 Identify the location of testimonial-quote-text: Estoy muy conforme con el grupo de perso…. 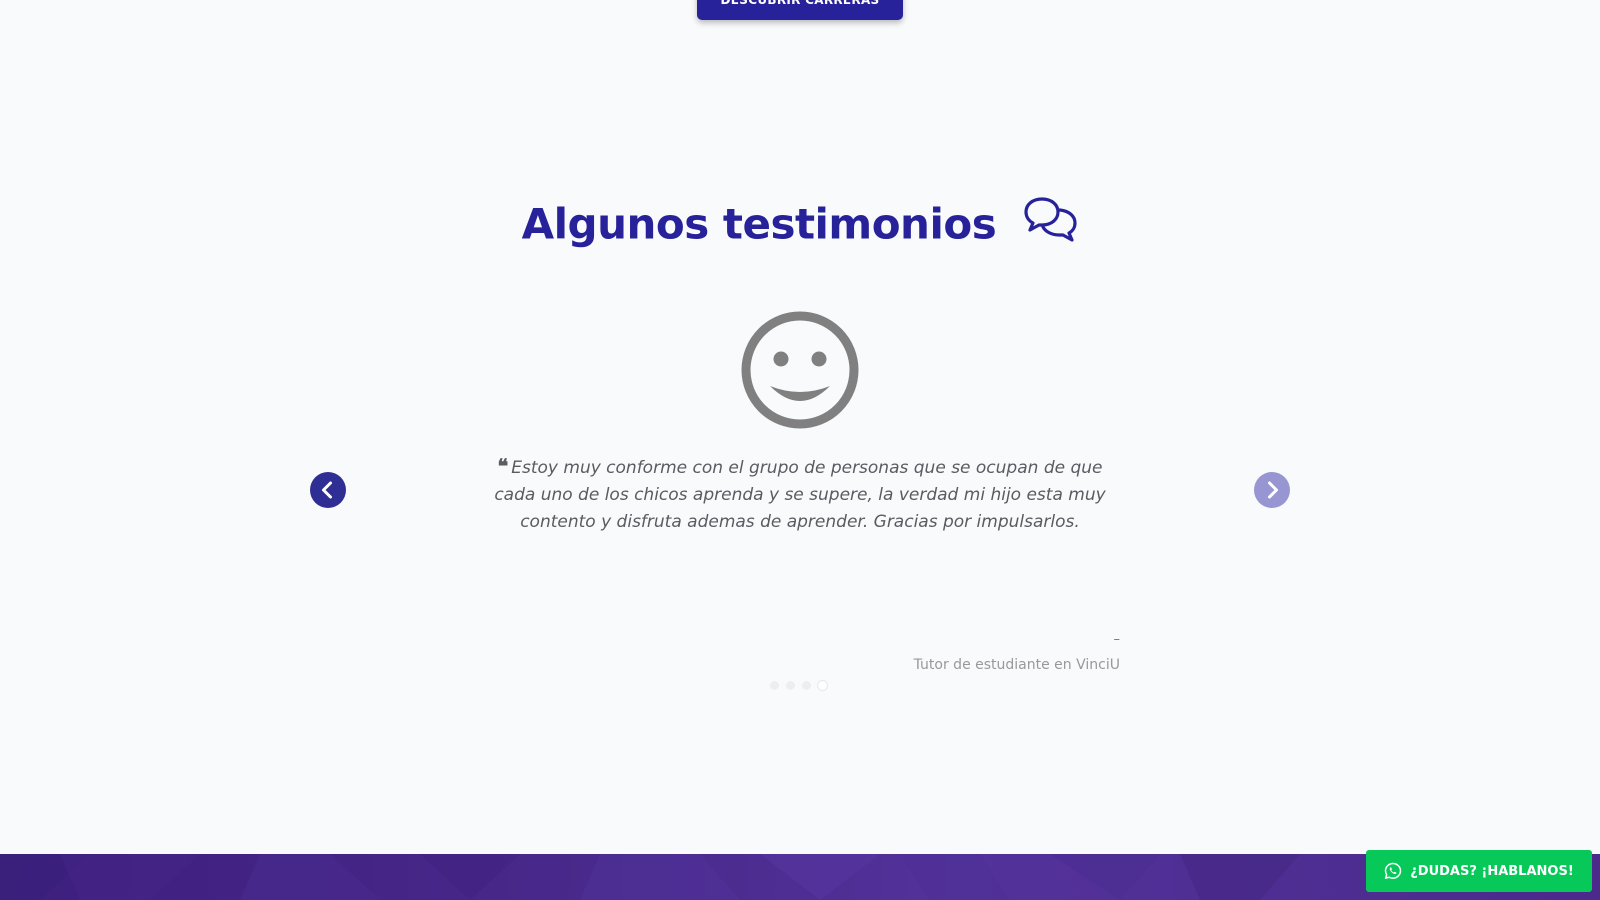
(800, 495).